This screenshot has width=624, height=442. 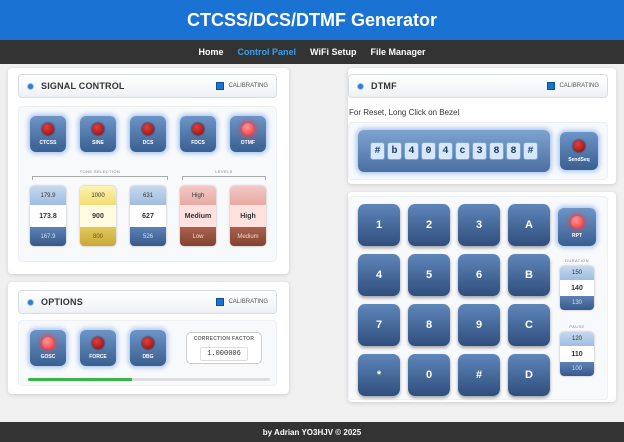 What do you see at coordinates (577, 339) in the screenshot?
I see `spinner-prev: 120` at bounding box center [577, 339].